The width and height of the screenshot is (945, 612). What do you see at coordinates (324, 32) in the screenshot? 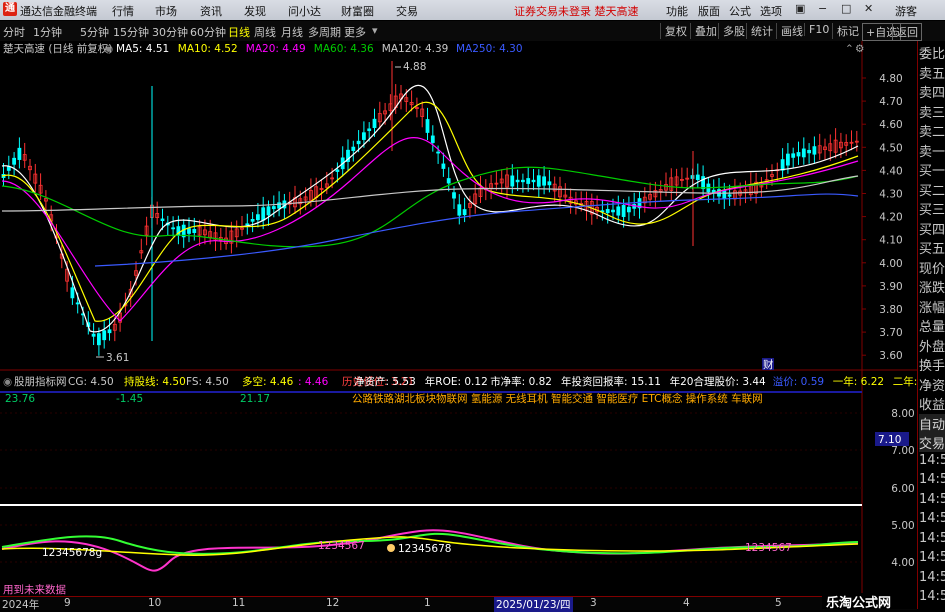
I see `period-tab-multi: 多周期` at bounding box center [324, 32].